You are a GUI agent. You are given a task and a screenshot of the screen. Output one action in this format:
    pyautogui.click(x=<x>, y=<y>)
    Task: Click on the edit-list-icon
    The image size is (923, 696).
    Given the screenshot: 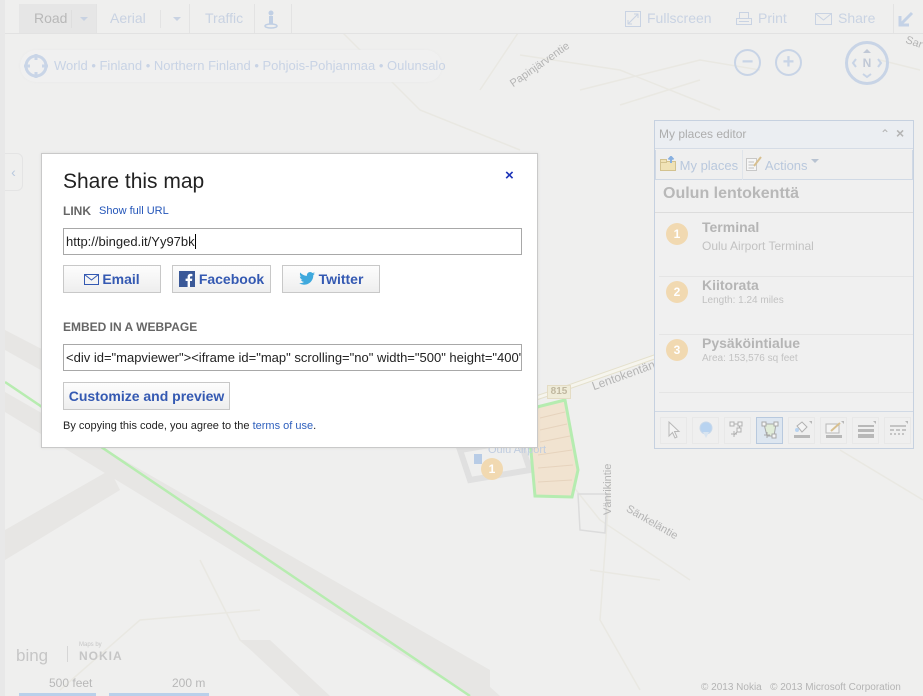 What is the action you would take?
    pyautogui.click(x=754, y=163)
    